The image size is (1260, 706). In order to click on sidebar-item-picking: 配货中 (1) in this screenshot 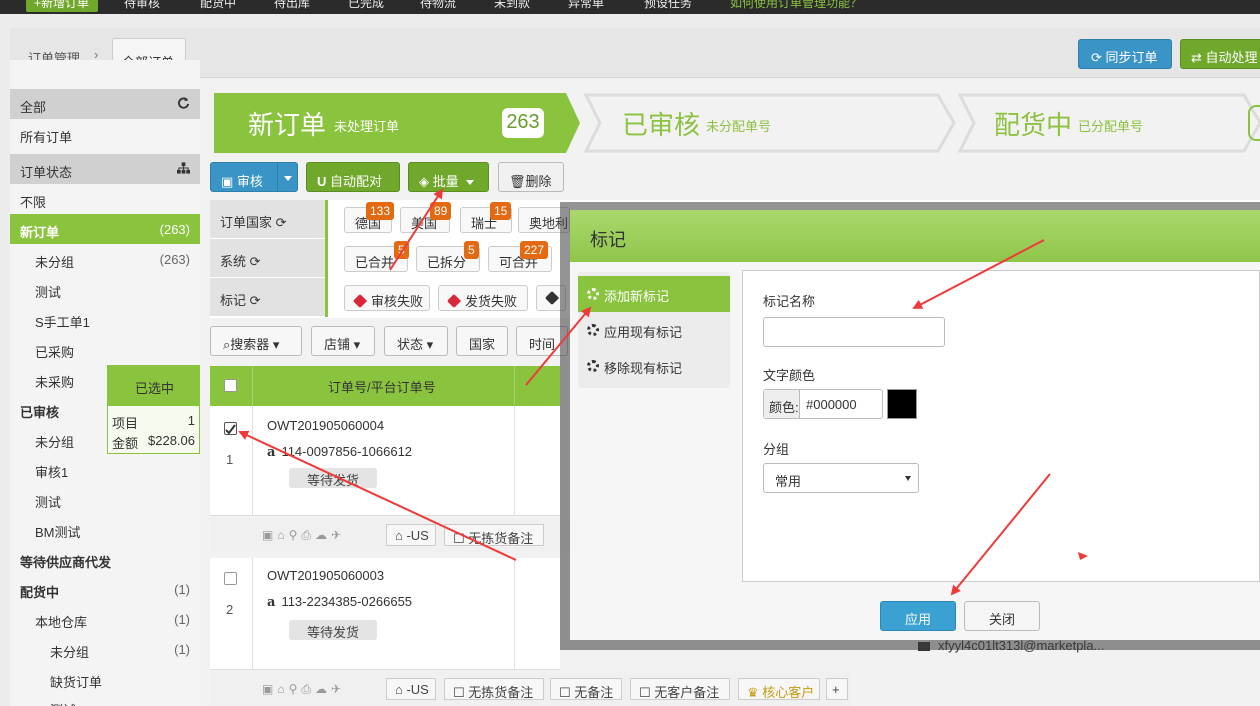, I will do `click(105, 589)`.